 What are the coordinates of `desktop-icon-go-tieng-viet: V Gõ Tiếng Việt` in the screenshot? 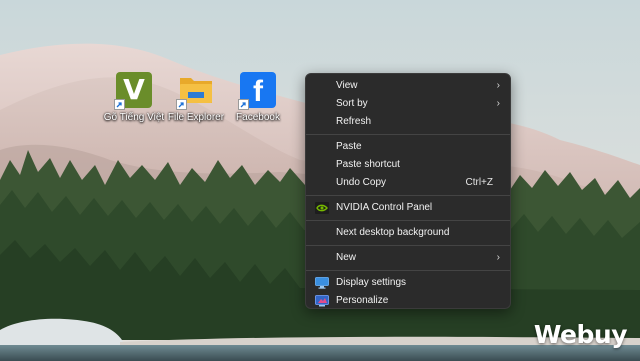 It's located at (134, 98).